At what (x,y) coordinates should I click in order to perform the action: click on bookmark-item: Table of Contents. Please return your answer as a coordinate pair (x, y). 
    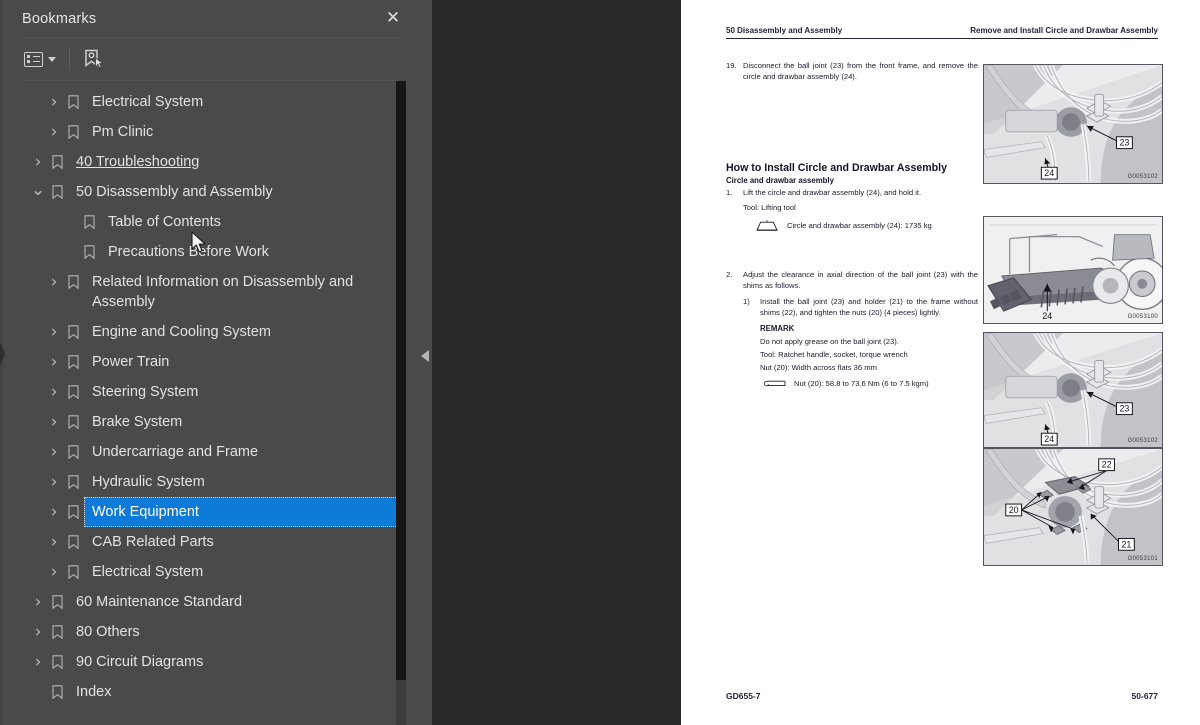
    Looking at the image, I should click on (210, 222).